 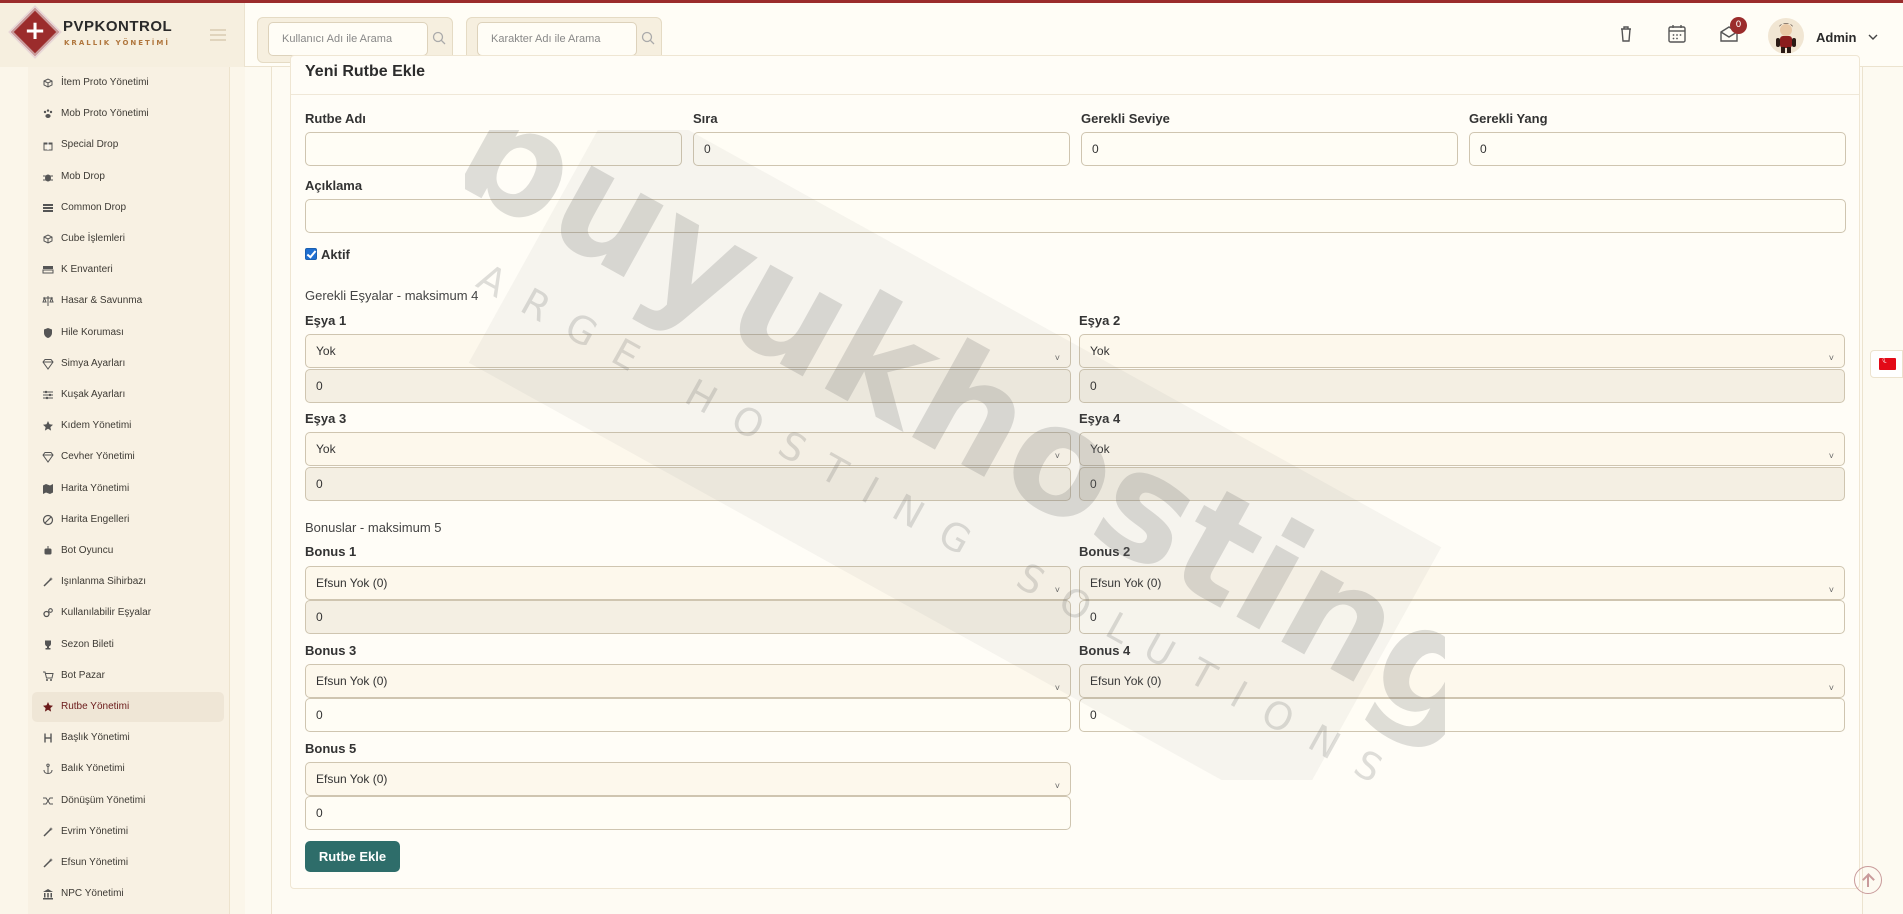 I want to click on sidebar-item-label: Kuşak Ayarları, so click(x=93, y=394).